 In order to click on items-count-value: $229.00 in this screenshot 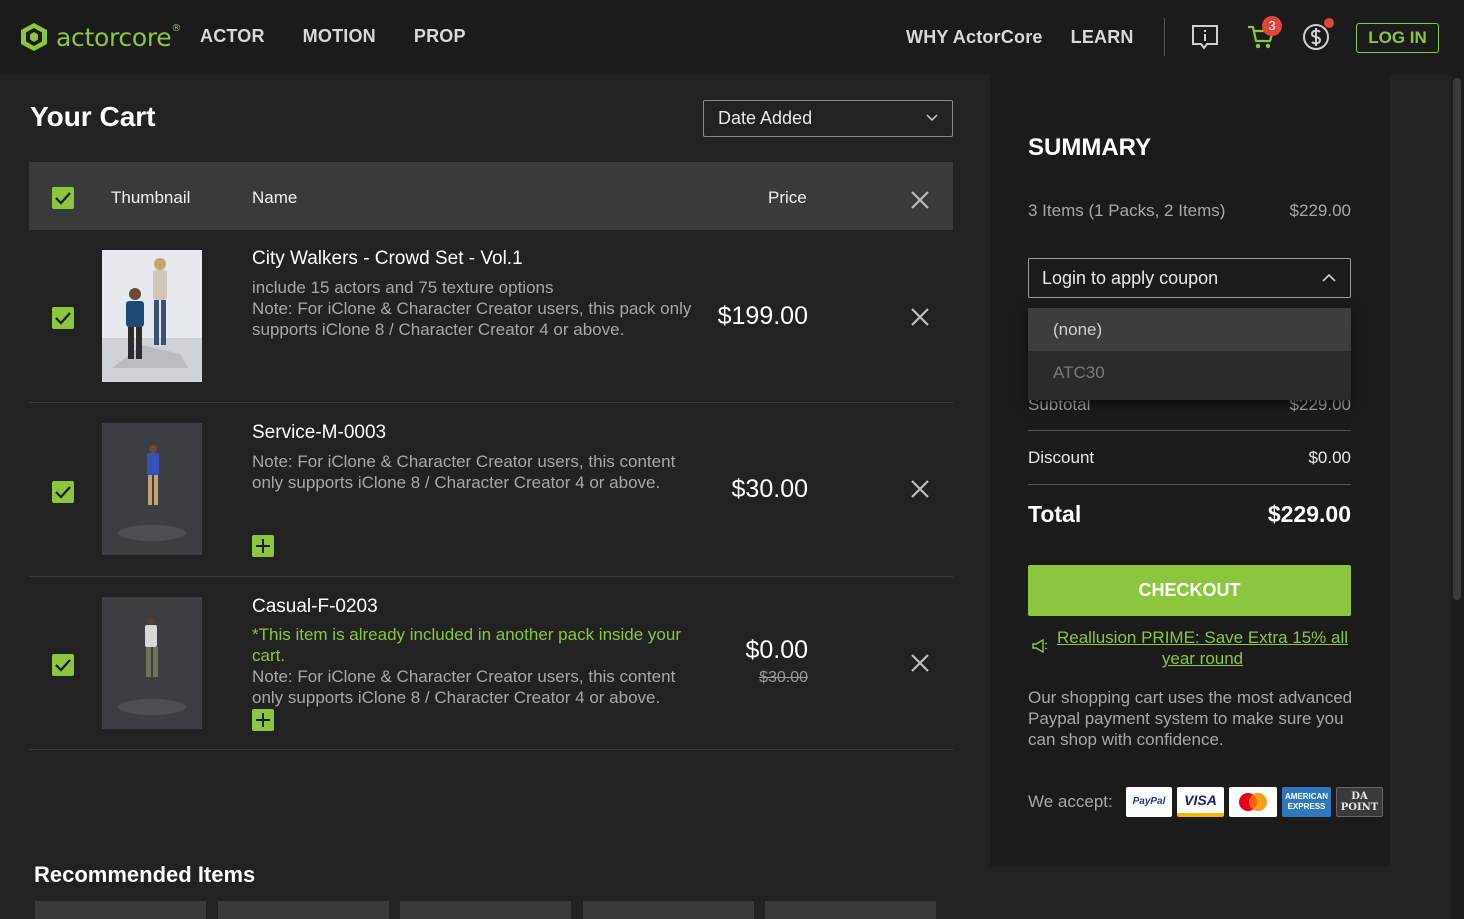, I will do `click(1320, 210)`.